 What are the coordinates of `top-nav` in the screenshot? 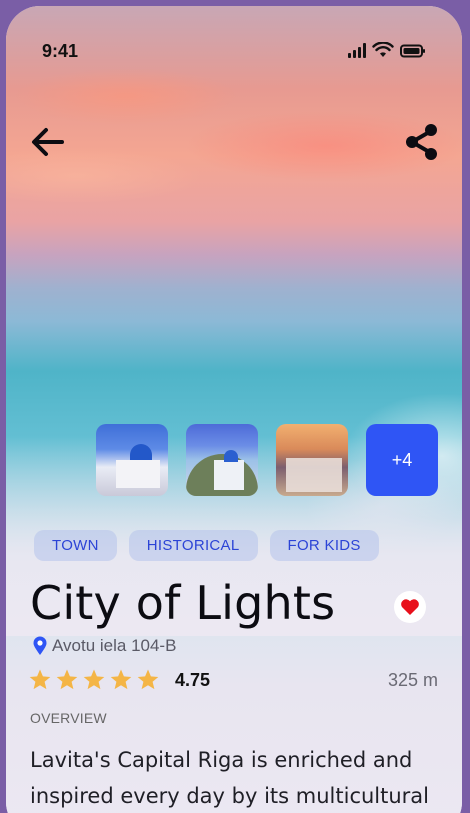 It's located at (234, 141).